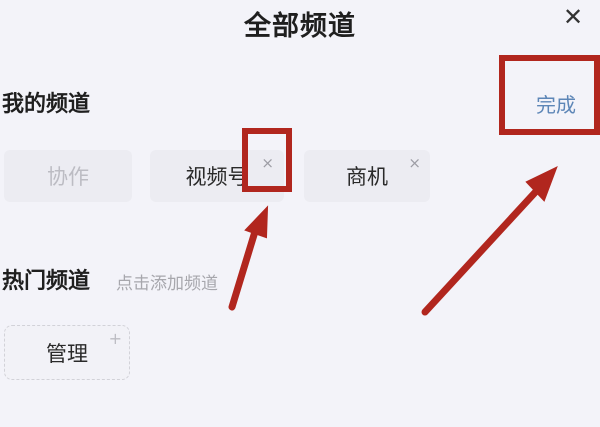 This screenshot has width=600, height=427. I want to click on plus-icon: +, so click(115, 338).